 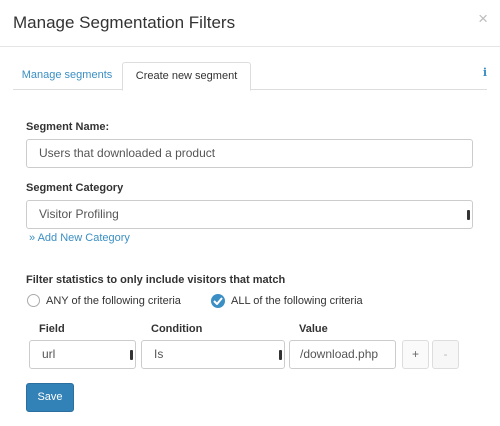 What do you see at coordinates (127, 153) in the screenshot?
I see `segment-name-value: Users that downloaded a product` at bounding box center [127, 153].